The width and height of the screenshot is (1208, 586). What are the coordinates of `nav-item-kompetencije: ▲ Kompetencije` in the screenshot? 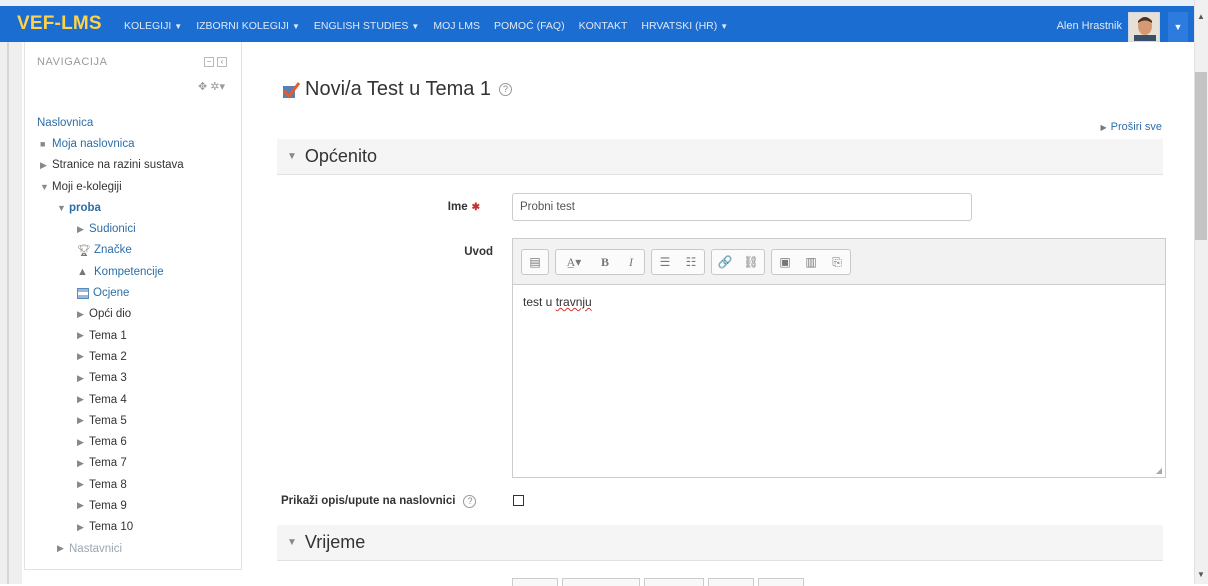 It's located at (137, 271).